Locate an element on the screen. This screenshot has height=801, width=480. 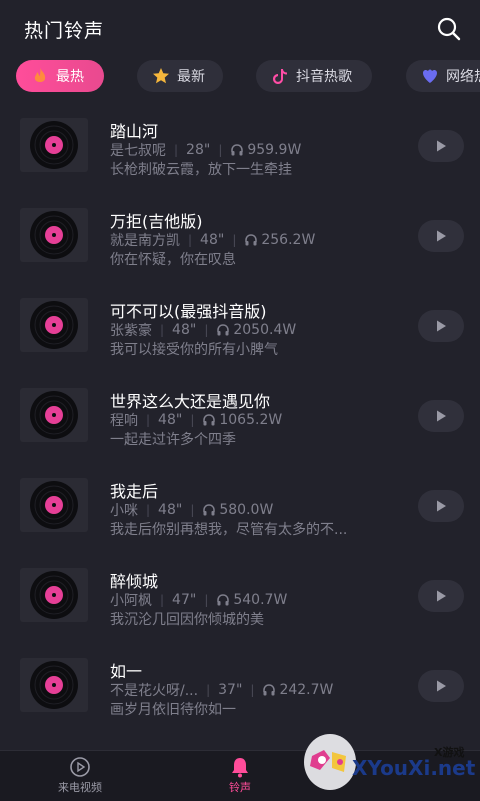
category-tabs: 最热 最新 抖音热歌 网络热 is located at coordinates (240, 78).